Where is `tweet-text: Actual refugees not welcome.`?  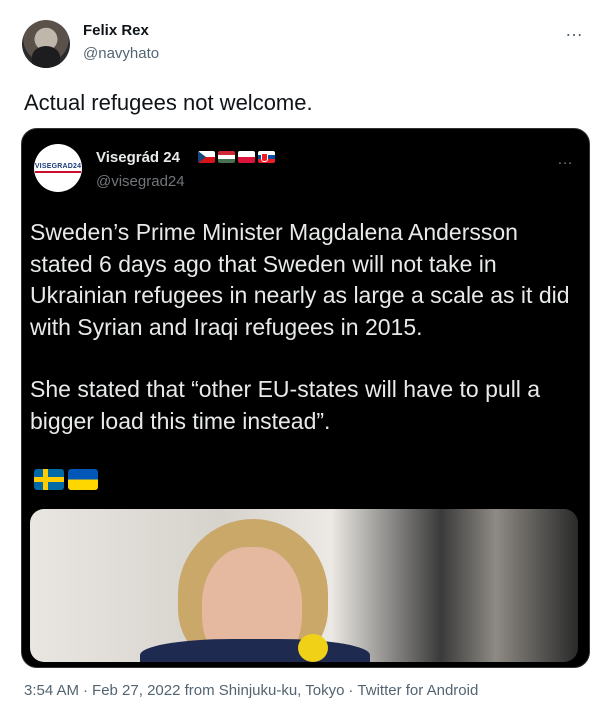
tweet-text: Actual refugees not welcome. is located at coordinates (168, 102).